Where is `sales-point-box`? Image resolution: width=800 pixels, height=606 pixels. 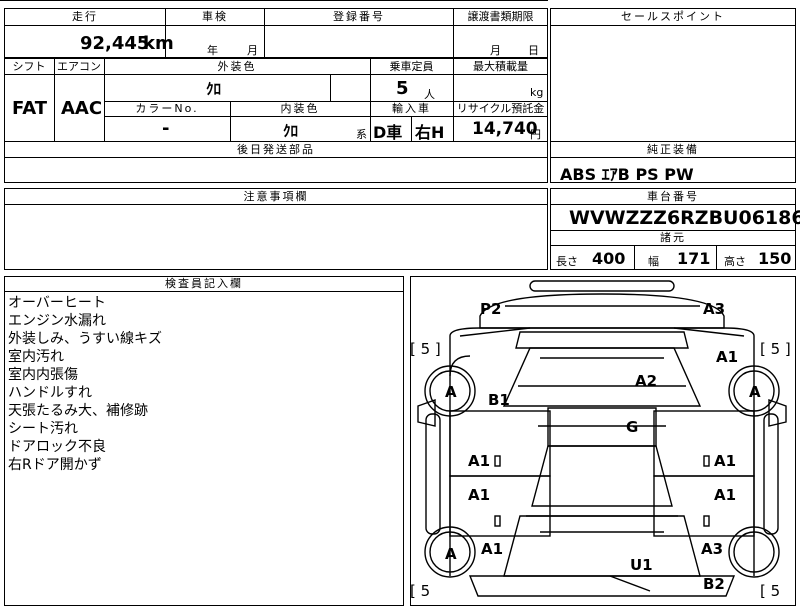 sales-point-box is located at coordinates (673, 75).